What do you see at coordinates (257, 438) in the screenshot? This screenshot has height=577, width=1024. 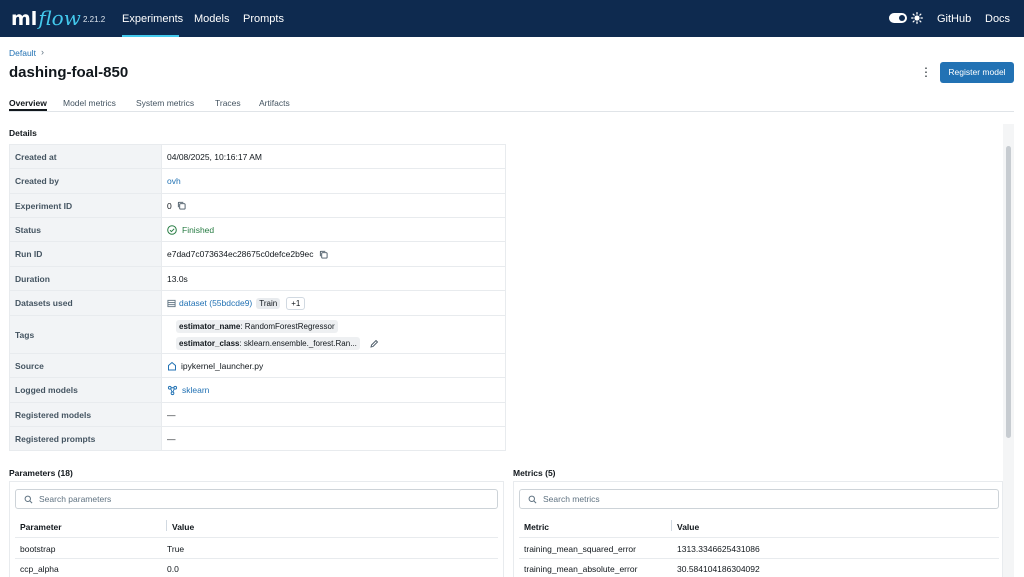 I see `detail-row-registered-prompts: Registered prompts —` at bounding box center [257, 438].